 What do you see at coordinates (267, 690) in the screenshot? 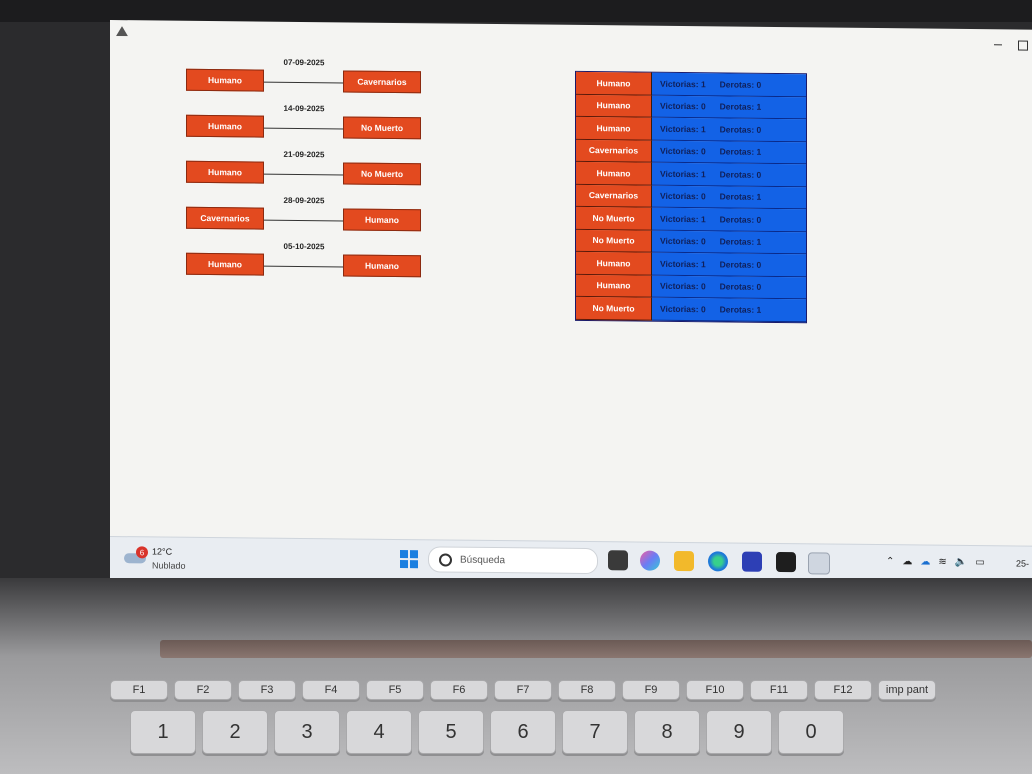
I see `f3-key: F3` at bounding box center [267, 690].